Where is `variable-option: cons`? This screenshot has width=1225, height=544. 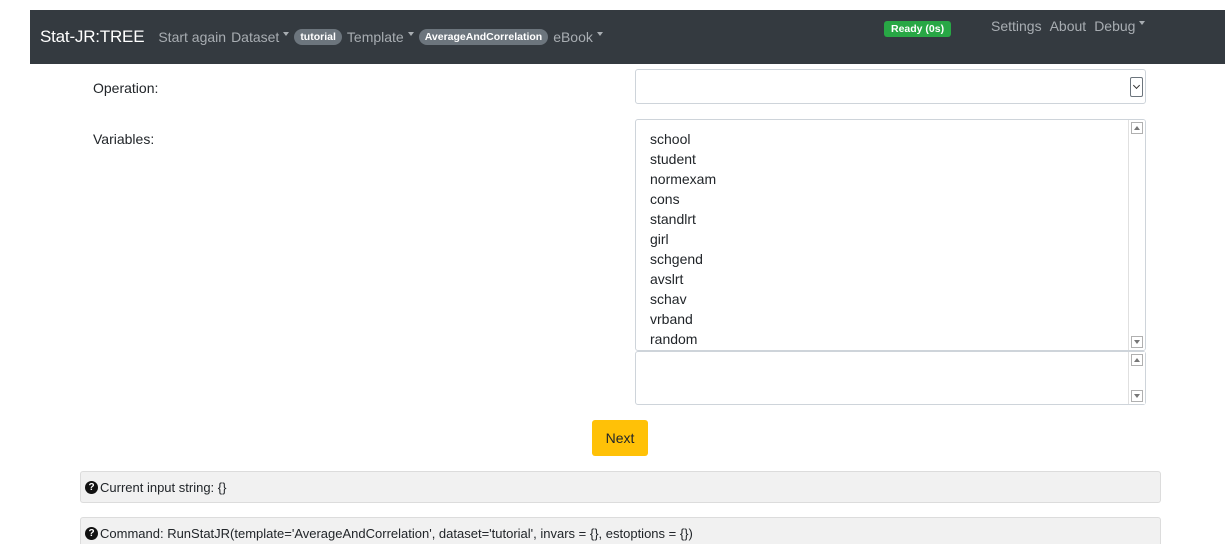 variable-option: cons is located at coordinates (683, 199).